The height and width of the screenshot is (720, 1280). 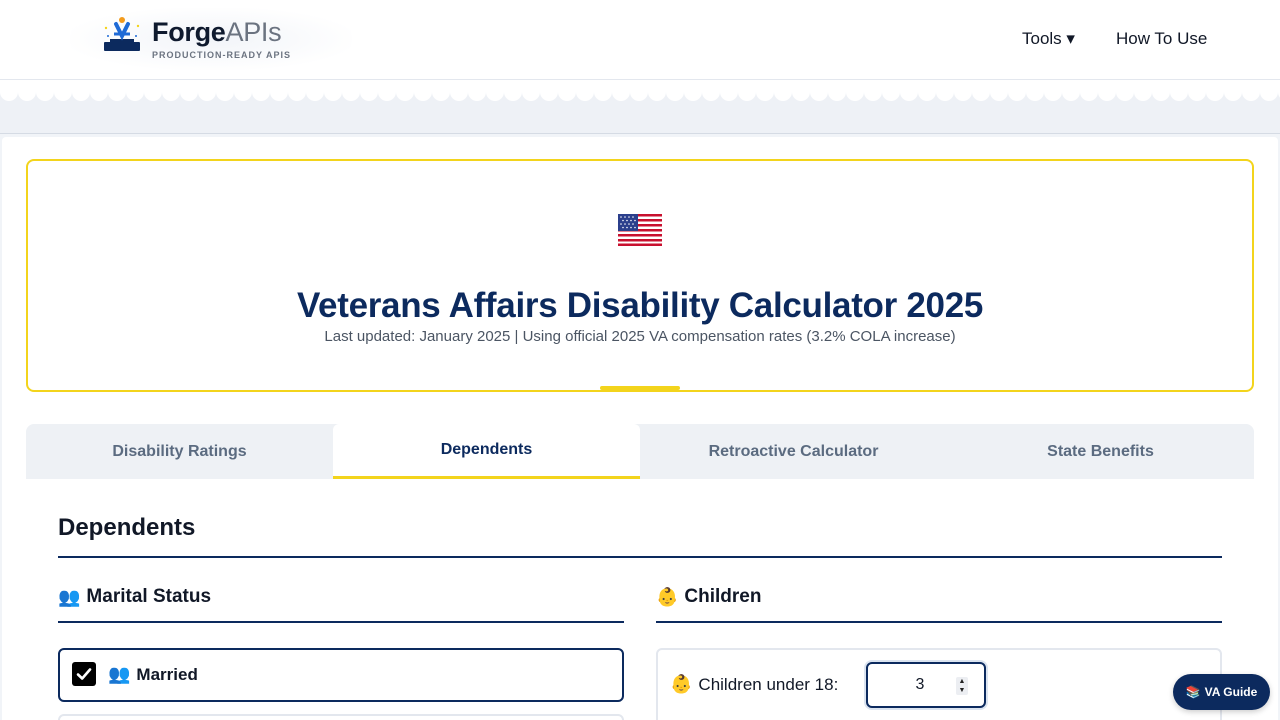 I want to click on us-flag-icon, so click(x=640, y=230).